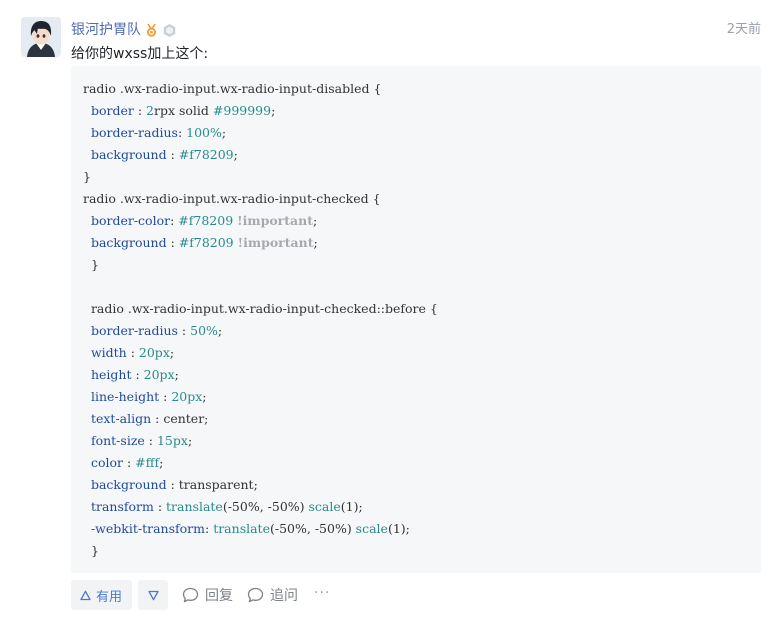  I want to click on code-line: line-height : 20px;, so click(260, 397).